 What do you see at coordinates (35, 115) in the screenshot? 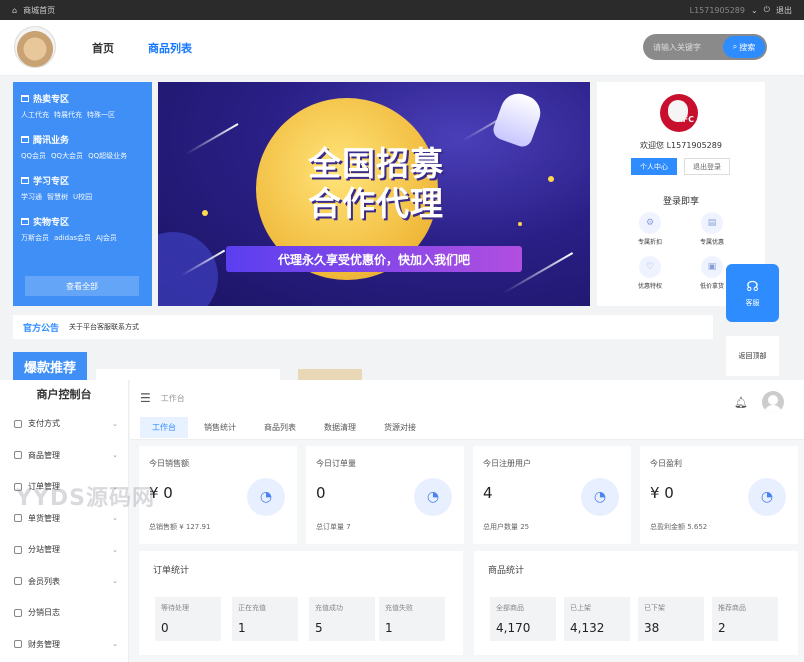
I see `category-item: 人工代充` at bounding box center [35, 115].